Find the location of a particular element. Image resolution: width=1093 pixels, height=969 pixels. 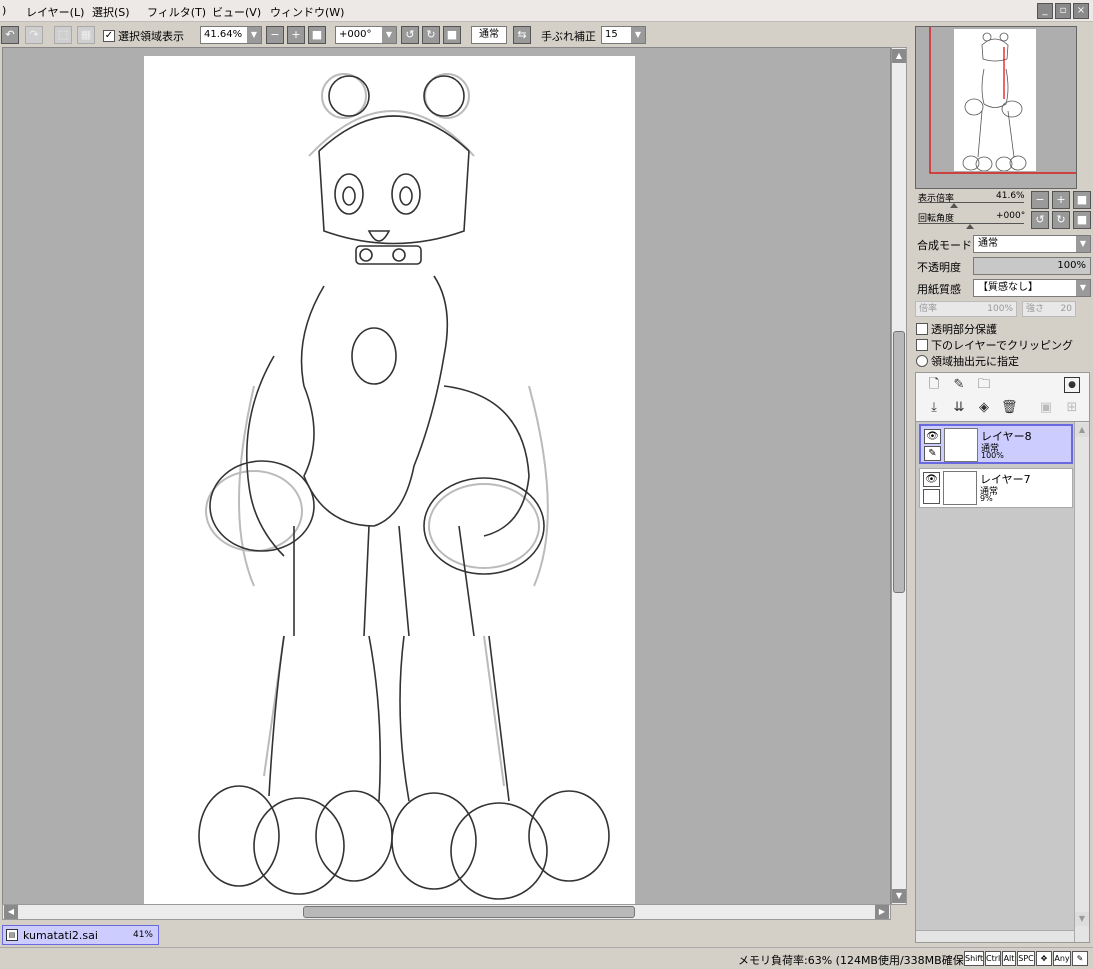

minimize-button: _ is located at coordinates (1045, 11).